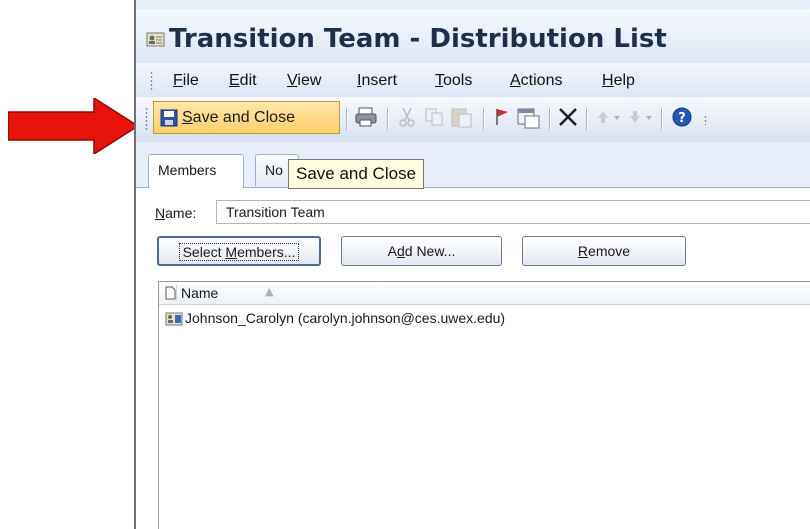 The image size is (810, 529). I want to click on contact-card-icon, so click(174, 319).